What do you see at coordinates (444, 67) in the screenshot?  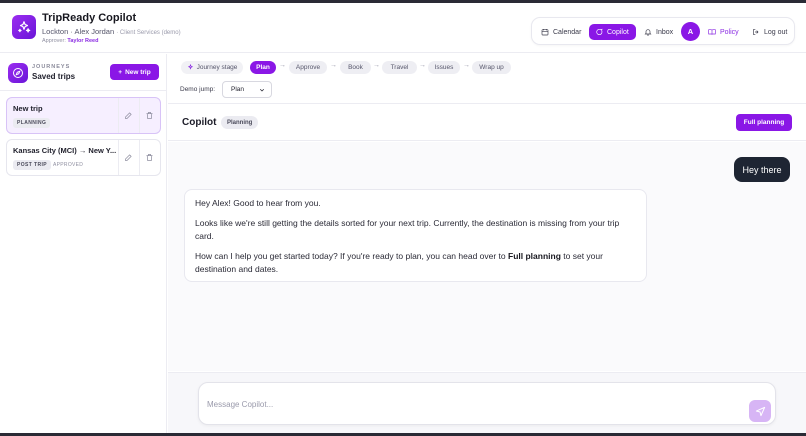 I see `stage-issues: Issues` at bounding box center [444, 67].